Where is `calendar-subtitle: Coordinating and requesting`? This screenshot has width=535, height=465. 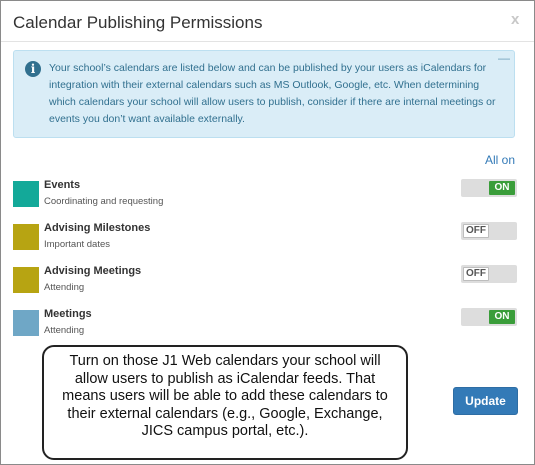 calendar-subtitle: Coordinating and requesting is located at coordinates (104, 201).